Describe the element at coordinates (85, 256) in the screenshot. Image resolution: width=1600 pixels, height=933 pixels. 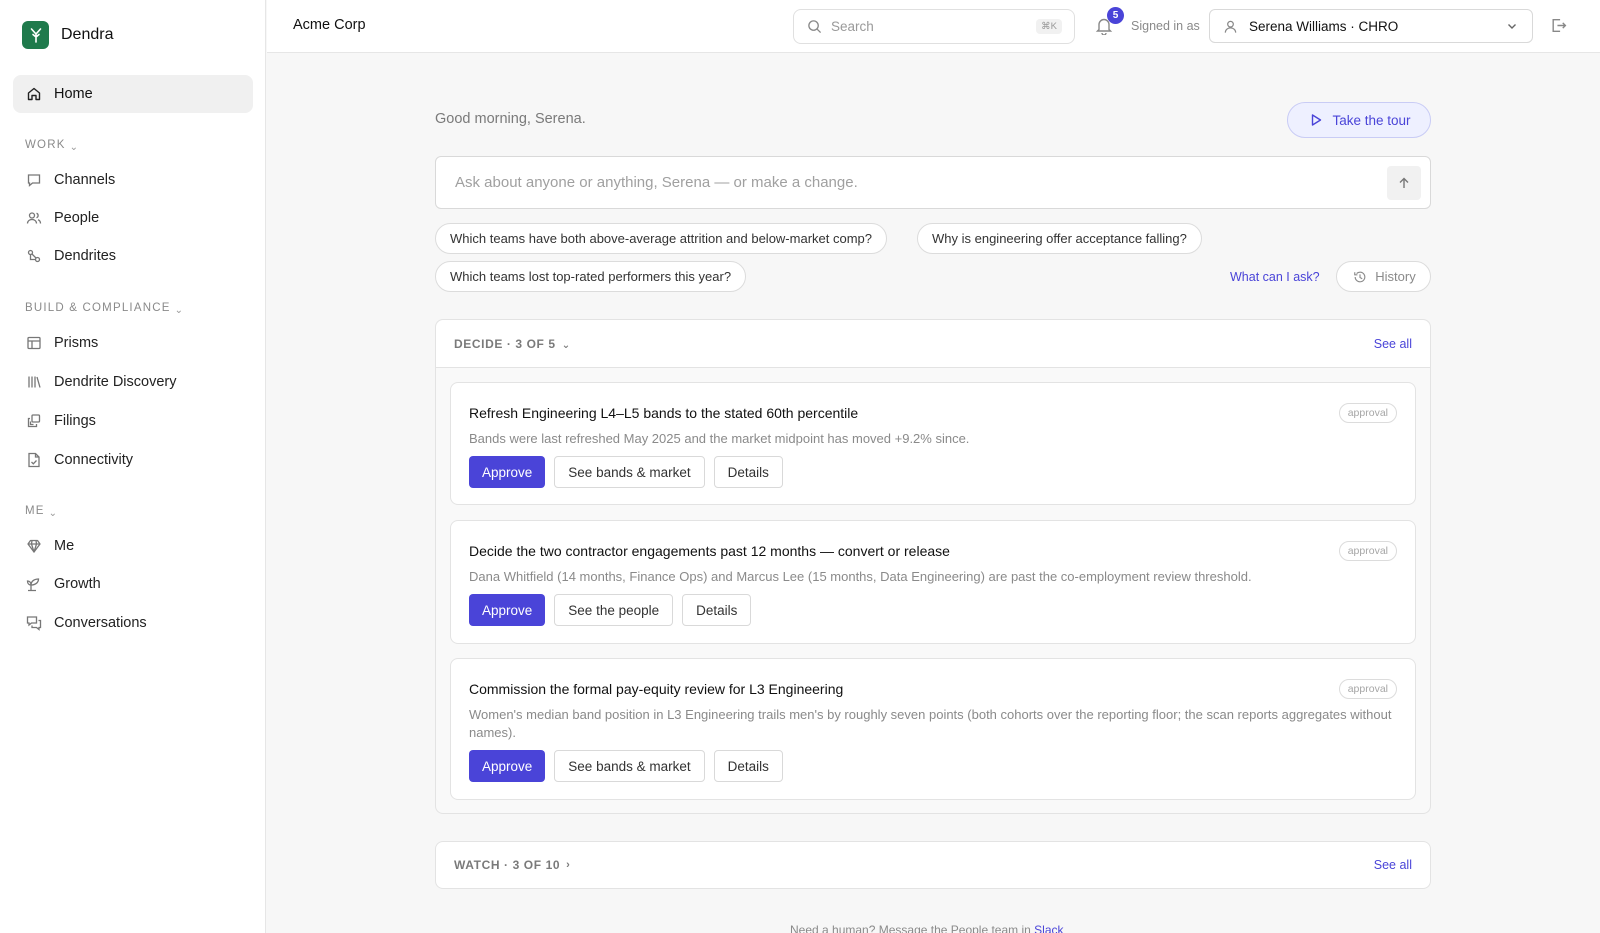
I see `sidebar-item-label: Dendrites` at that location.